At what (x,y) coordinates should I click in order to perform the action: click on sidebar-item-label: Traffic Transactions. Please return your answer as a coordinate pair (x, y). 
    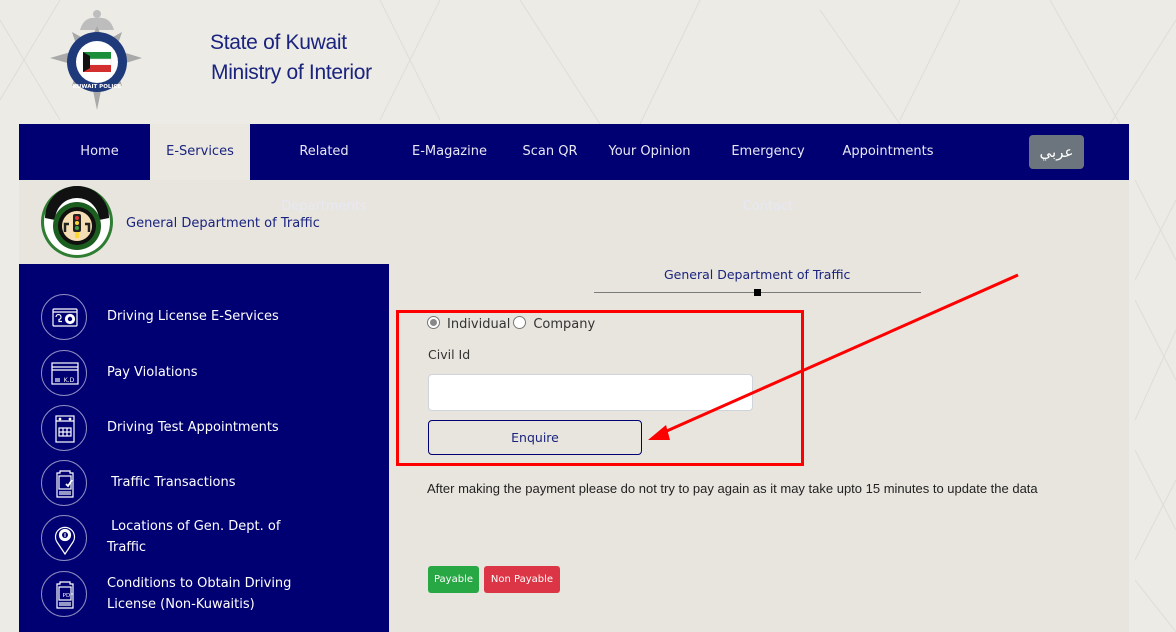
    Looking at the image, I should click on (171, 482).